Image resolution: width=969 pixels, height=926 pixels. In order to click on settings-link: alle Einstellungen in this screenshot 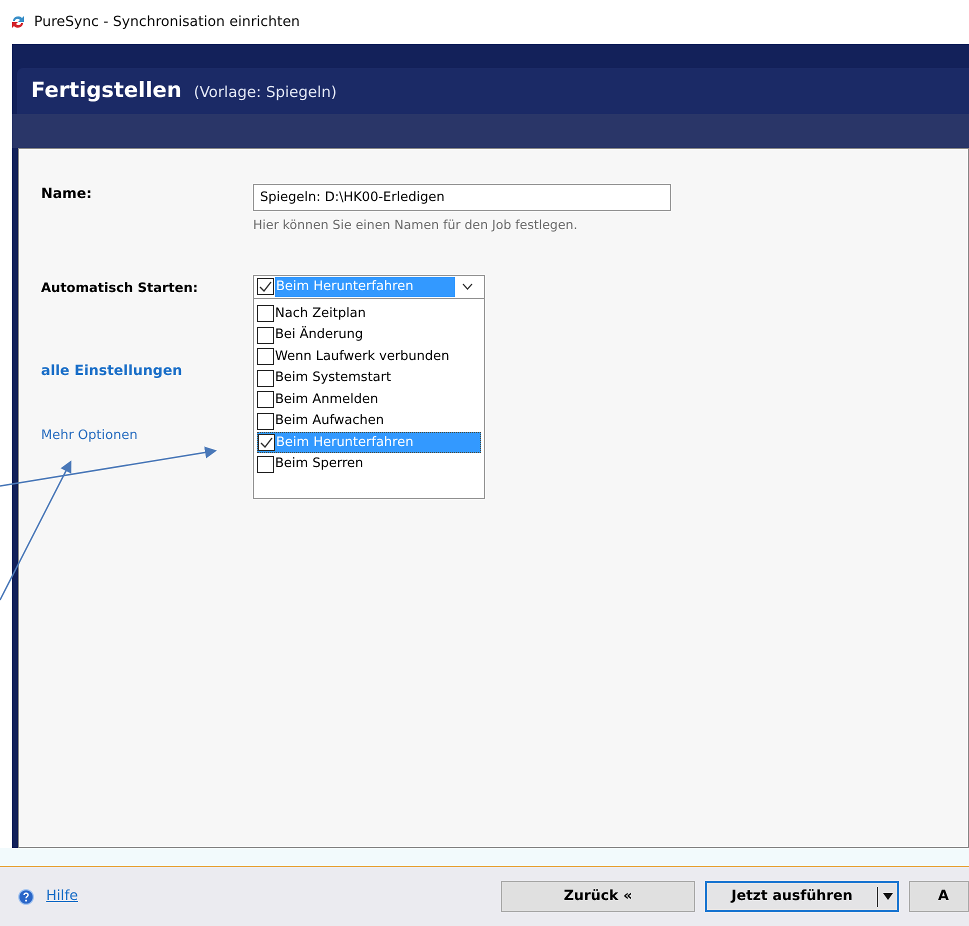, I will do `click(147, 371)`.